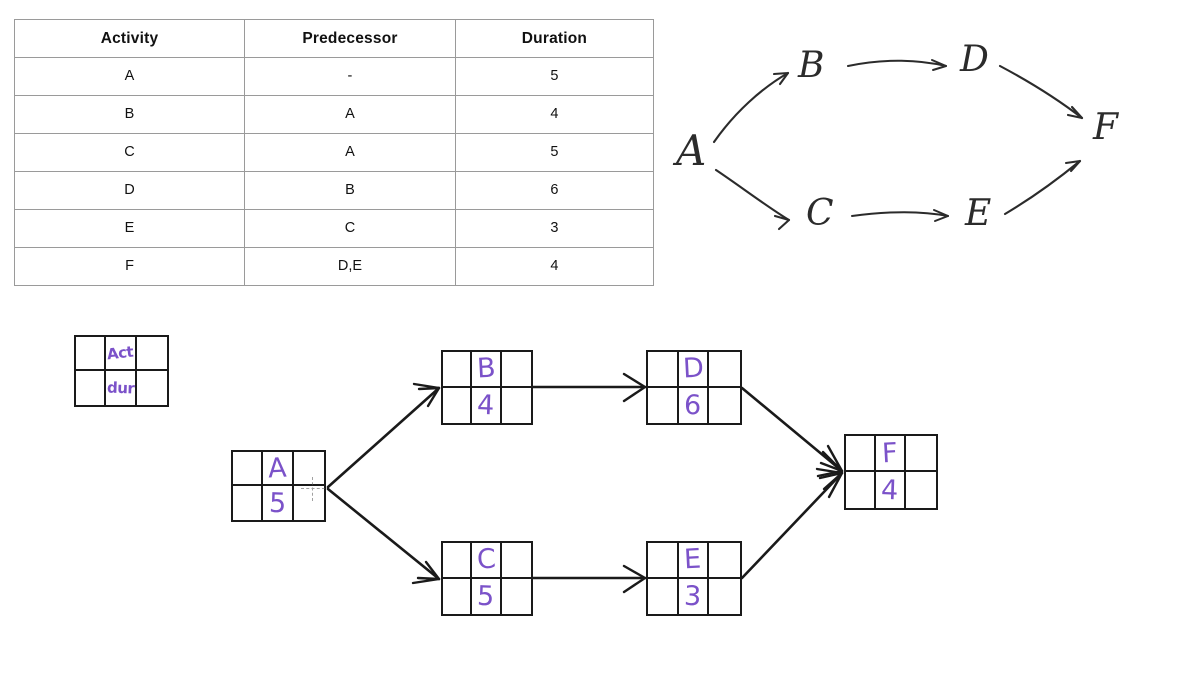  Describe the element at coordinates (974, 59) in the screenshot. I see `sketch-node-d: D` at that location.